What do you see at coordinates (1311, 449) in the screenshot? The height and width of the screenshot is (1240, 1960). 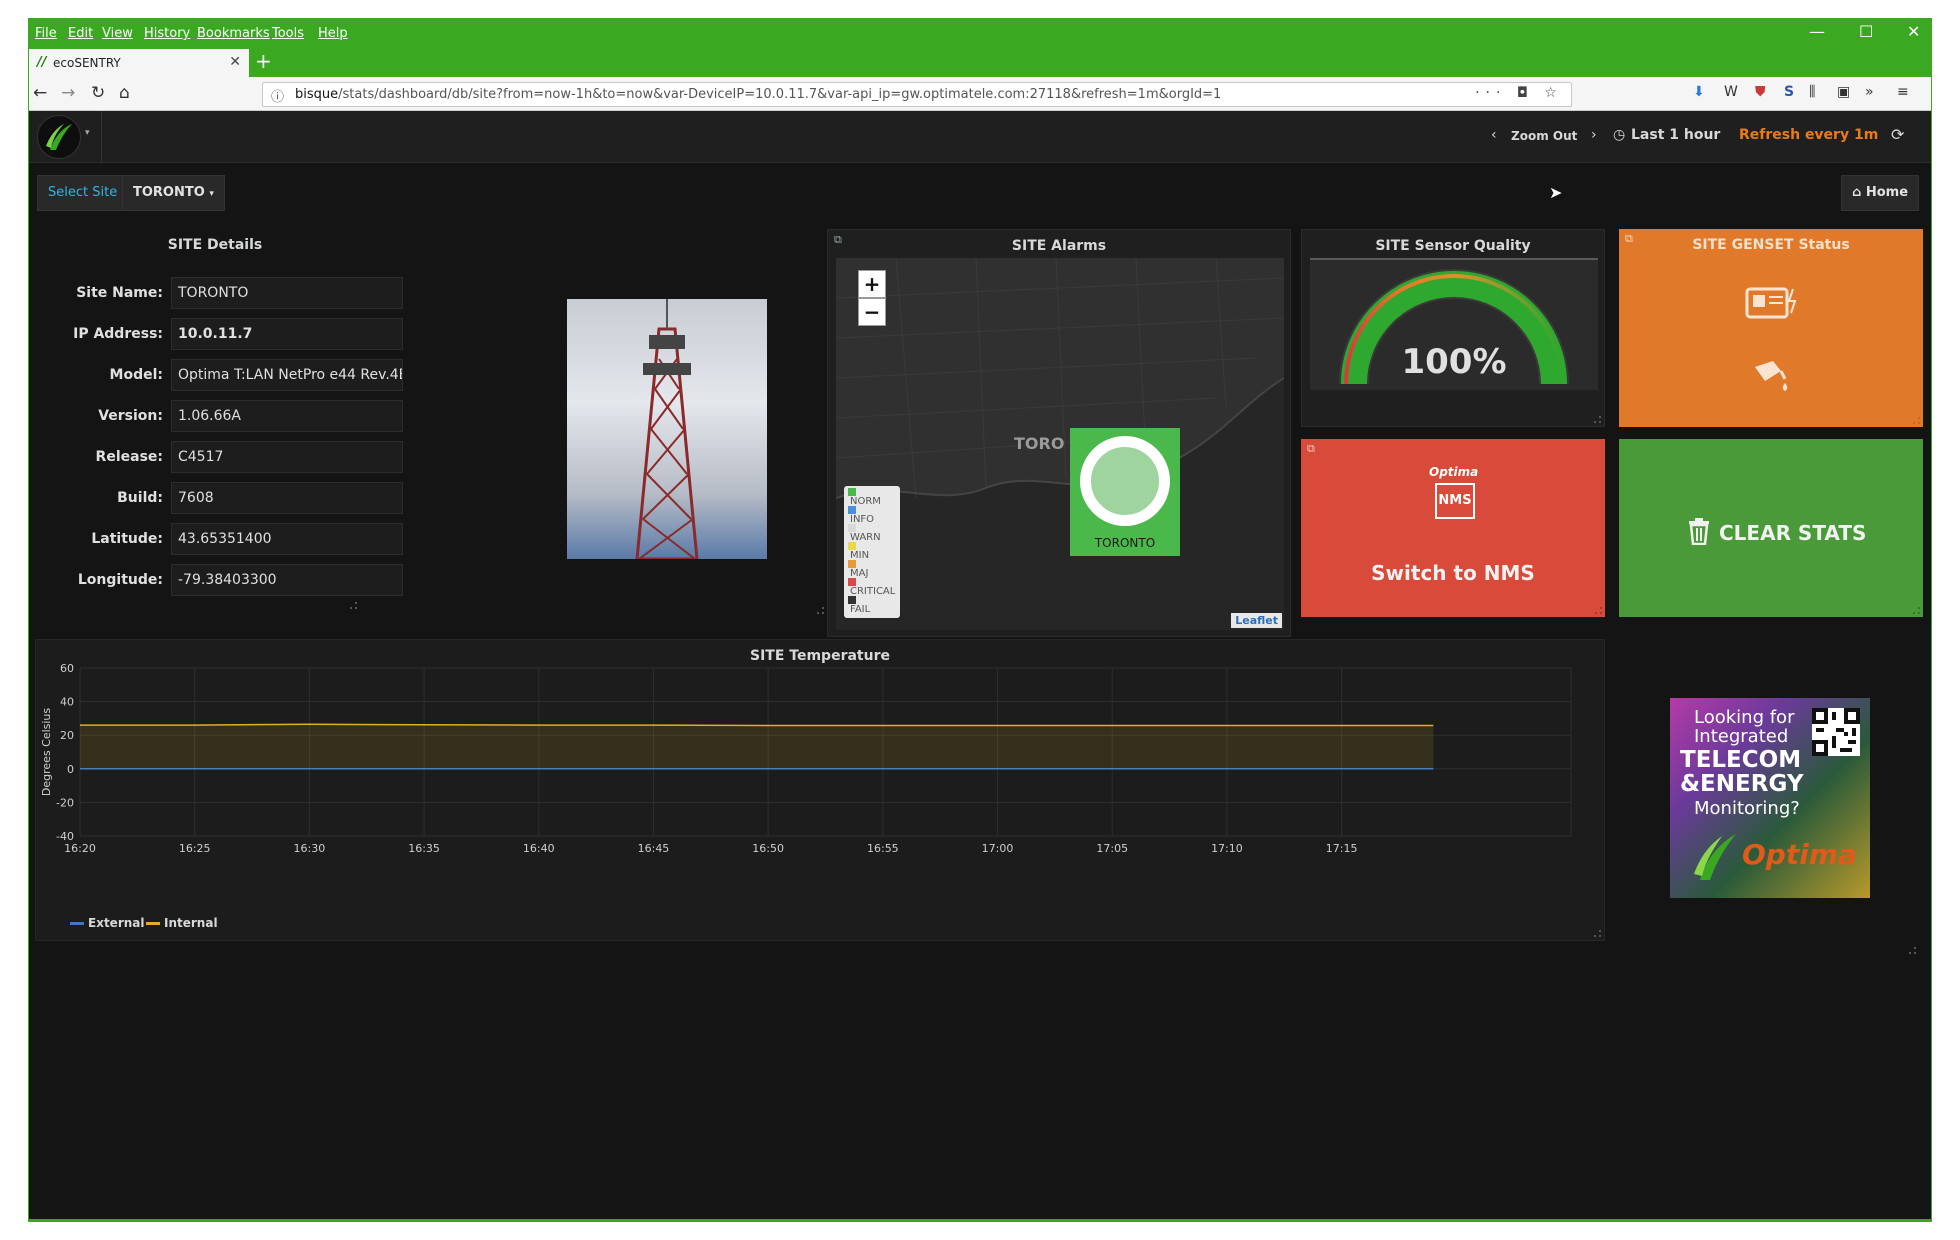 I see `external-link-icon: ⧉` at bounding box center [1311, 449].